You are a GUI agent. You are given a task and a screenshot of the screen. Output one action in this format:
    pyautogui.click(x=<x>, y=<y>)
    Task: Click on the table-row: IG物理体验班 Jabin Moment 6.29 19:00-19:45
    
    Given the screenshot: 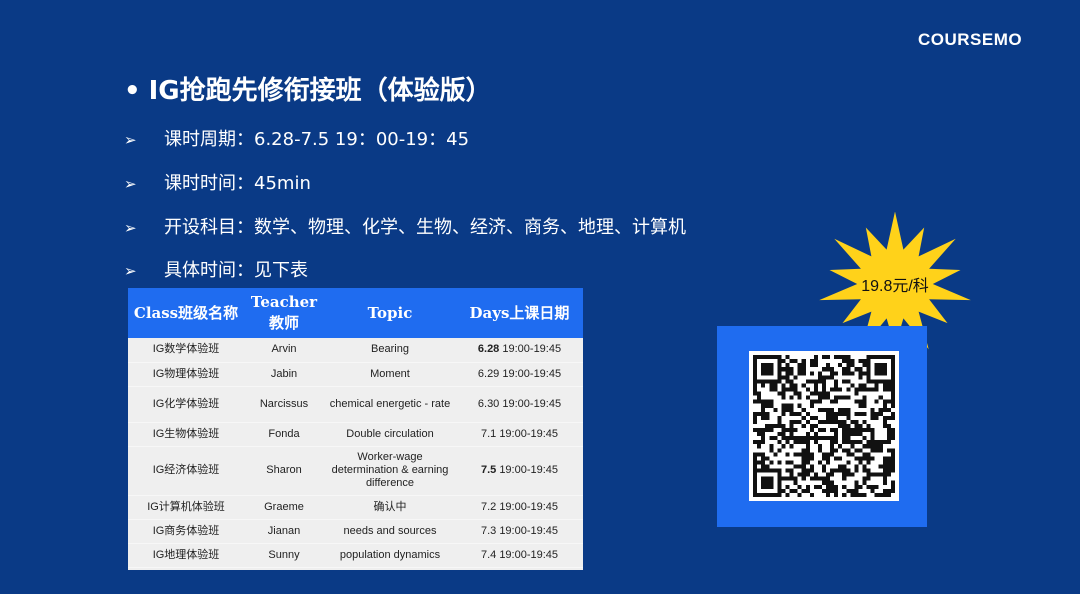 What is the action you would take?
    pyautogui.click(x=355, y=374)
    